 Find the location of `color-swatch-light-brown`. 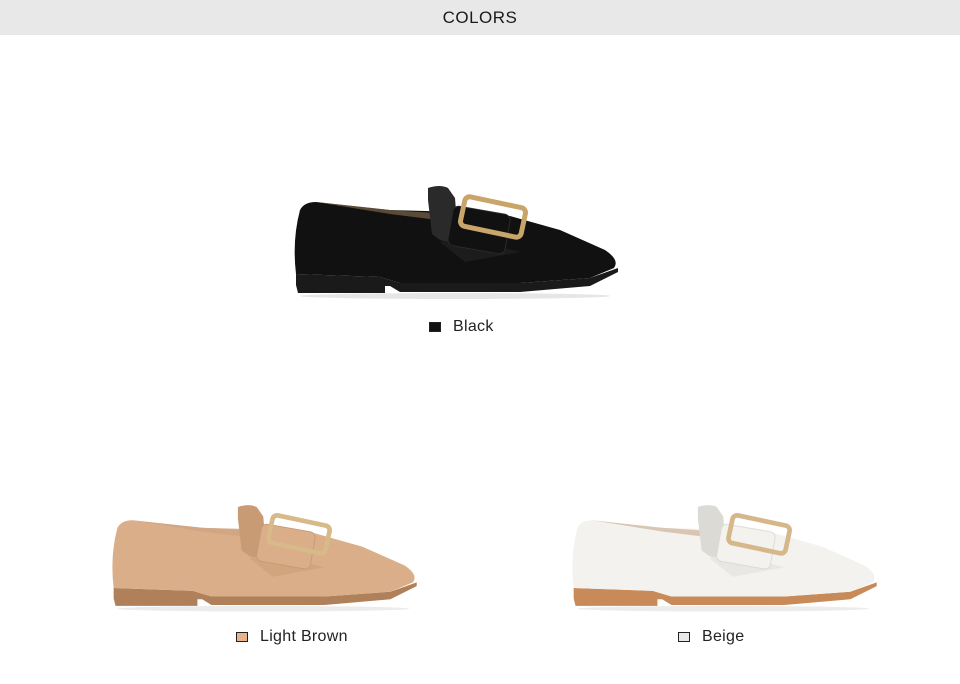

color-swatch-light-brown is located at coordinates (242, 637).